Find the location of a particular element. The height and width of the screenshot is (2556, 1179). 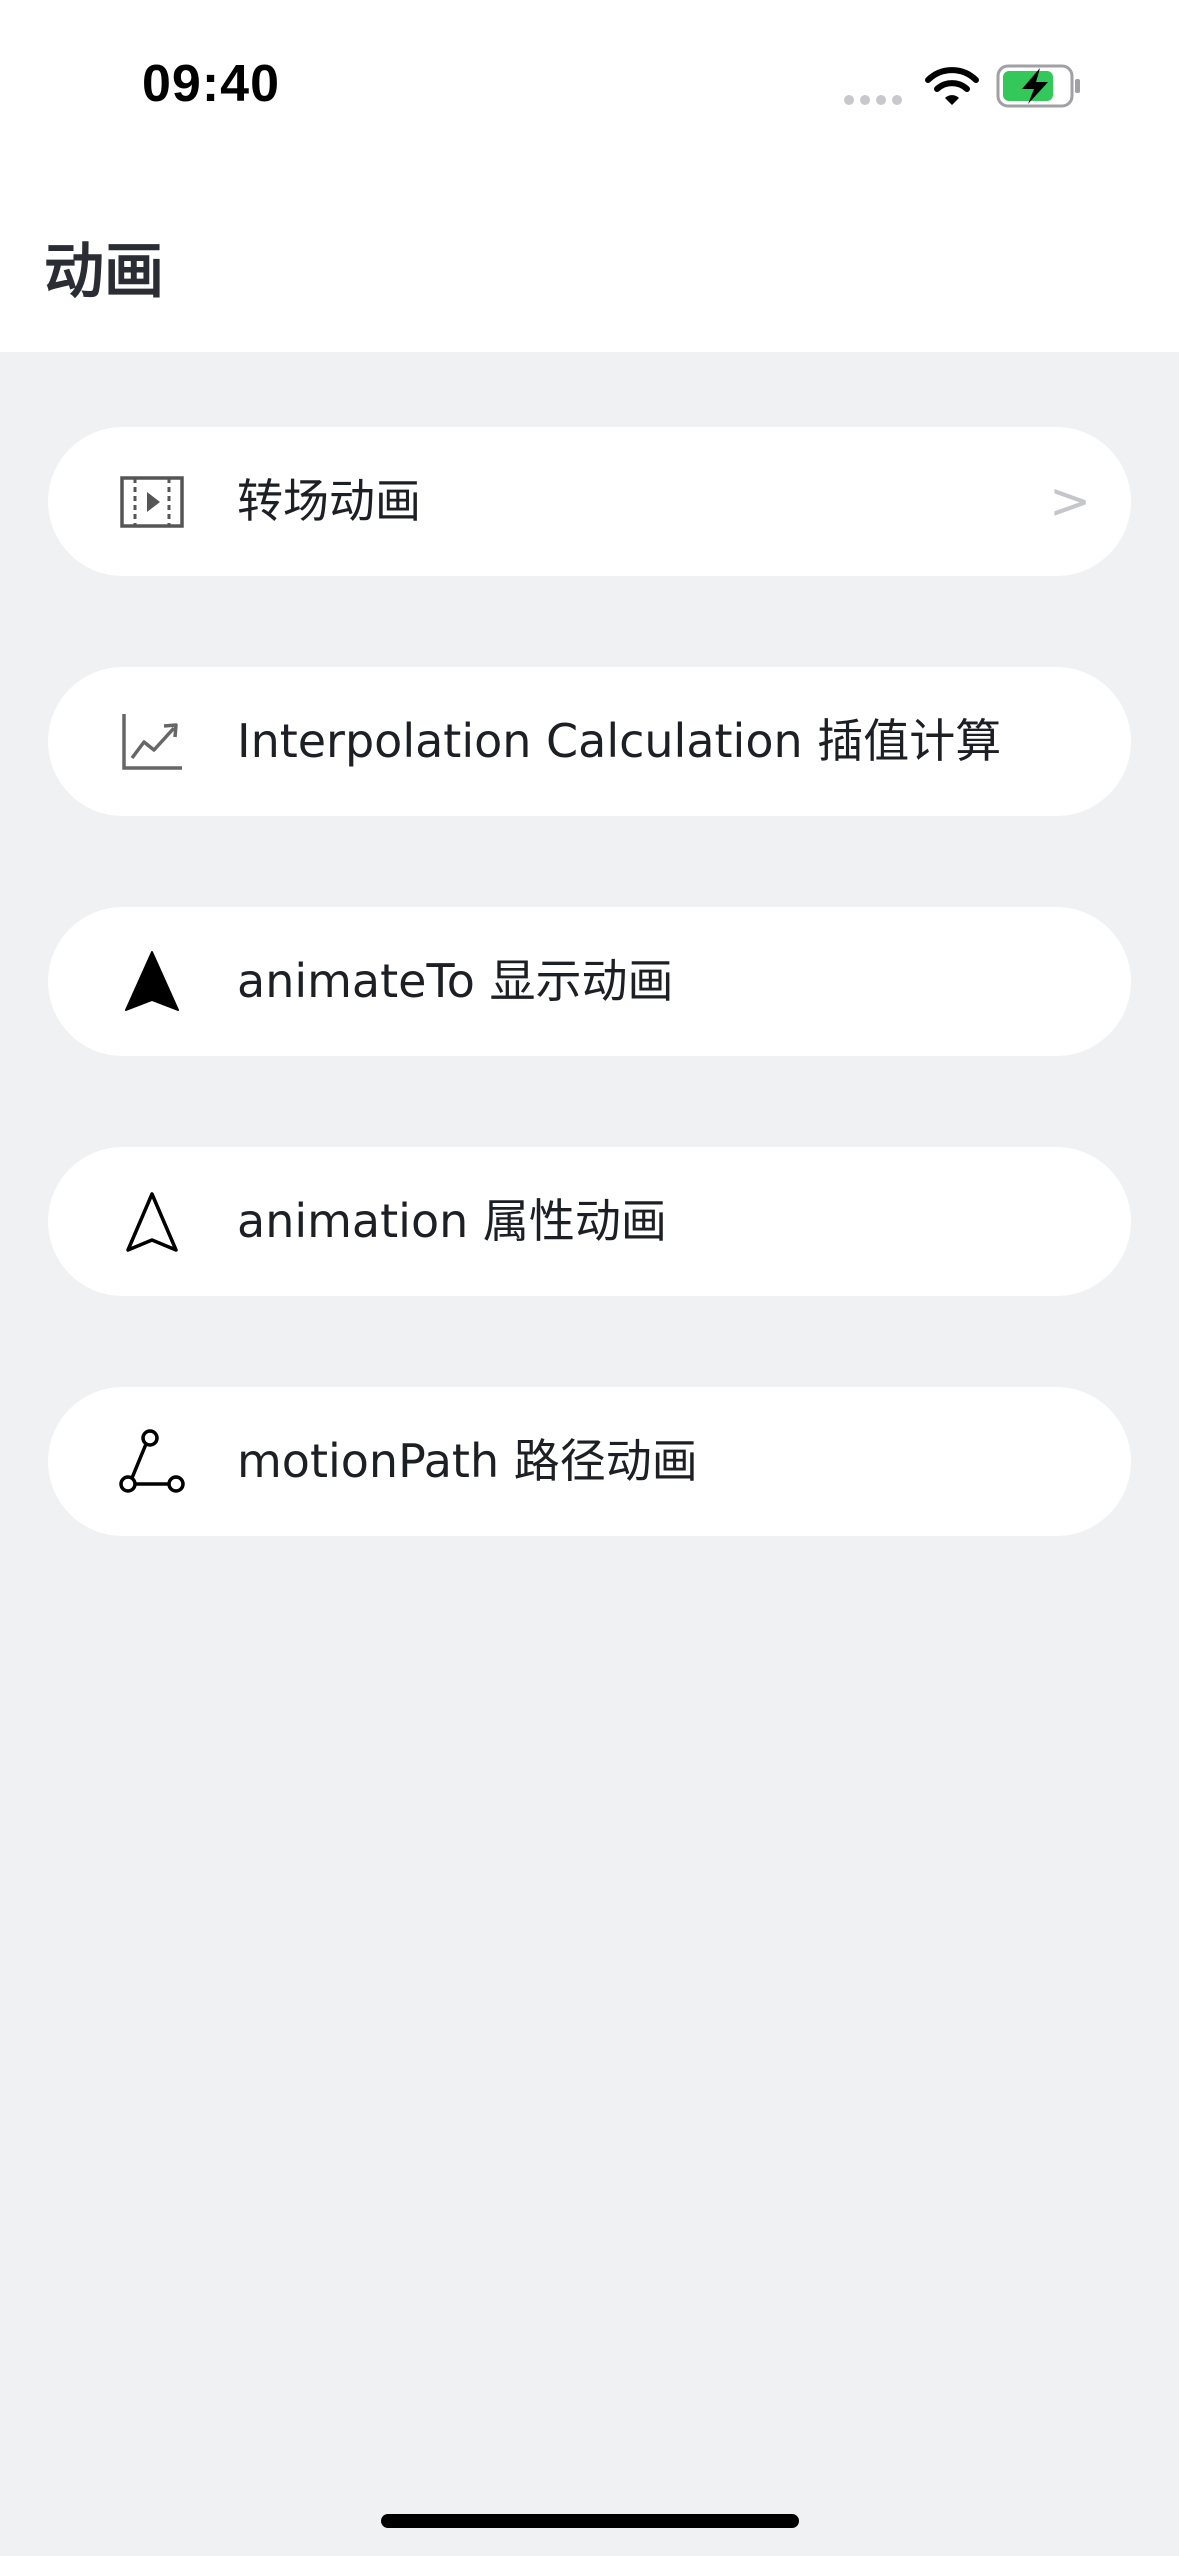

menu-item-label: animateTo 显示动画 is located at coordinates (455, 981).